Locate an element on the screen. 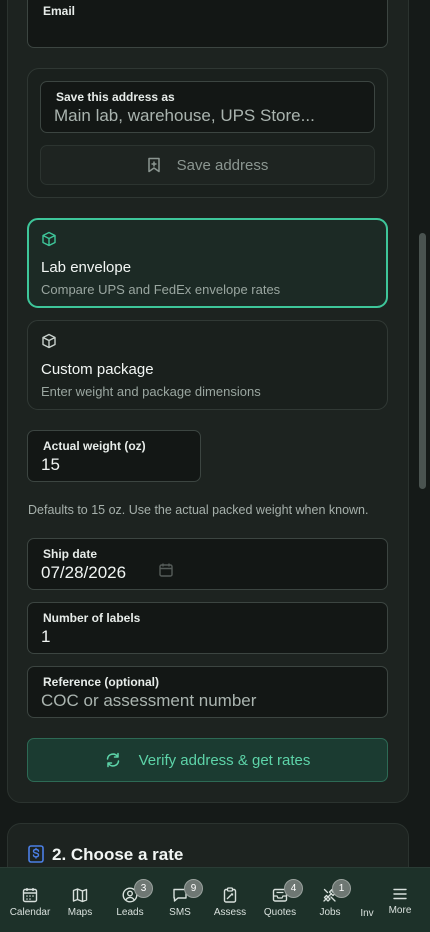  number-of-labels-field: Number of labels 1 is located at coordinates (207, 628).